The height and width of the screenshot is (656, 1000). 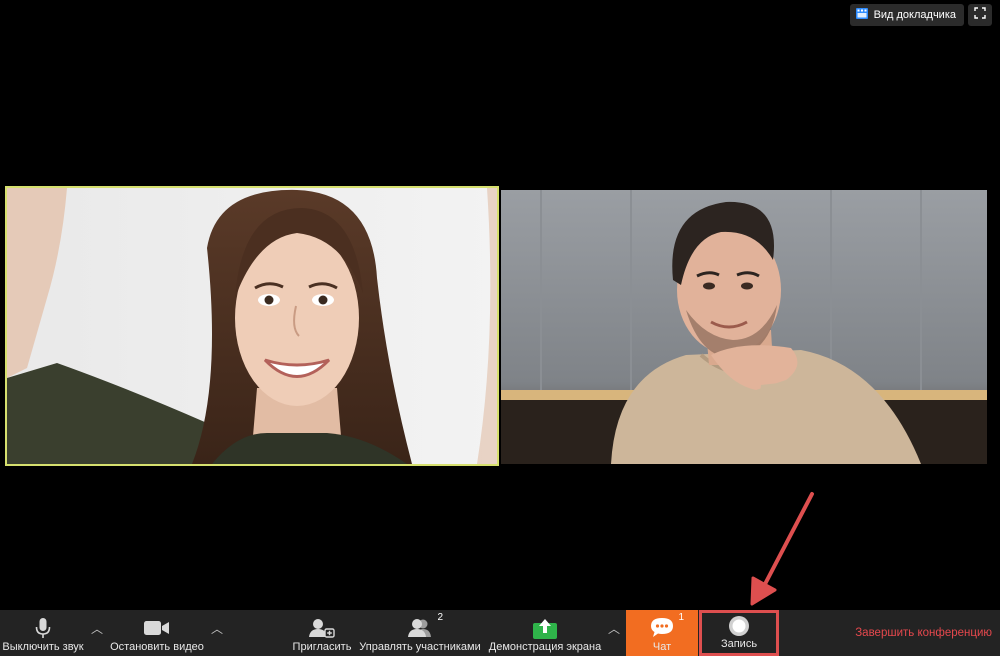 I want to click on top-controls: Вид докладчика, so click(x=920, y=15).